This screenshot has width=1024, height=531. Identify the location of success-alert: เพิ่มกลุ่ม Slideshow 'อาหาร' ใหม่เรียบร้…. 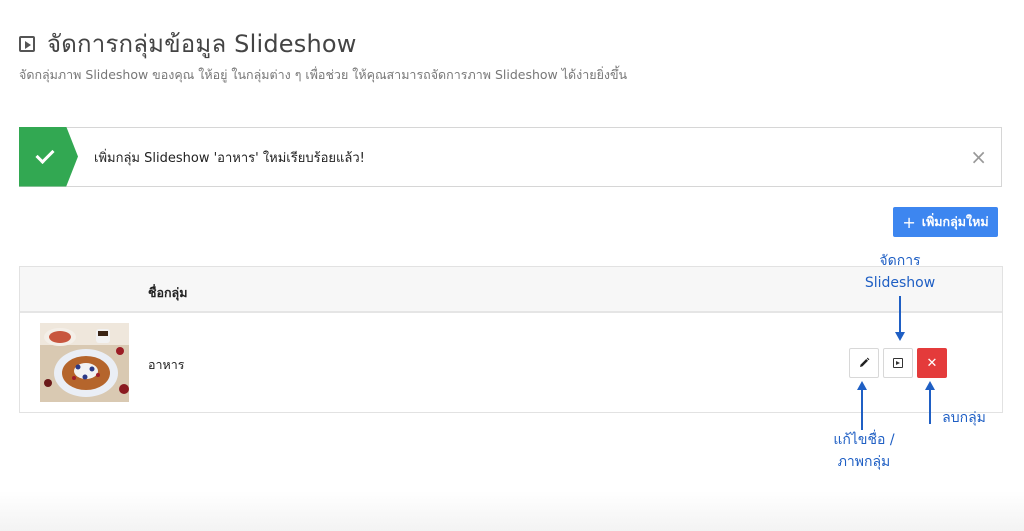
(510, 156).